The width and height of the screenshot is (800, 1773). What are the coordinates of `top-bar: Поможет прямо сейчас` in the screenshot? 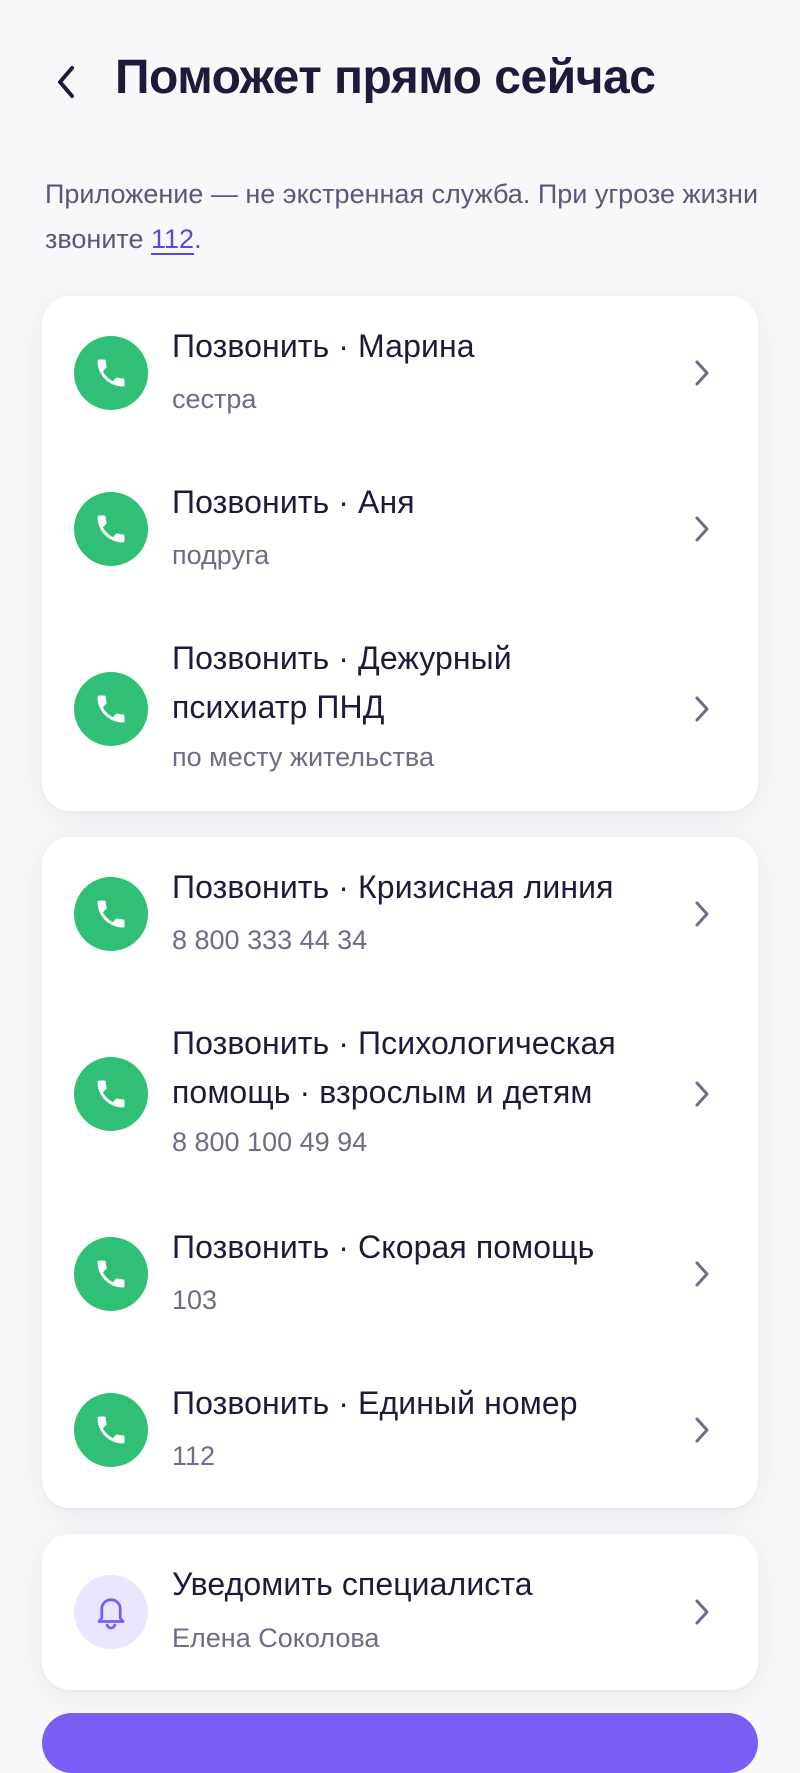 It's located at (400, 80).